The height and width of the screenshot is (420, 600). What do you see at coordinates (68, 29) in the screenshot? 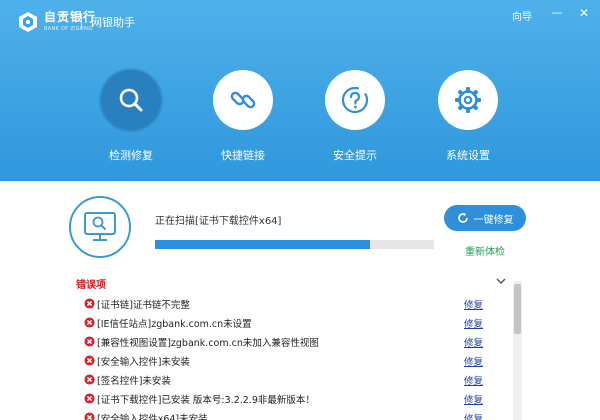
I see `brand-subtitle: BANK OF ZIGONG` at bounding box center [68, 29].